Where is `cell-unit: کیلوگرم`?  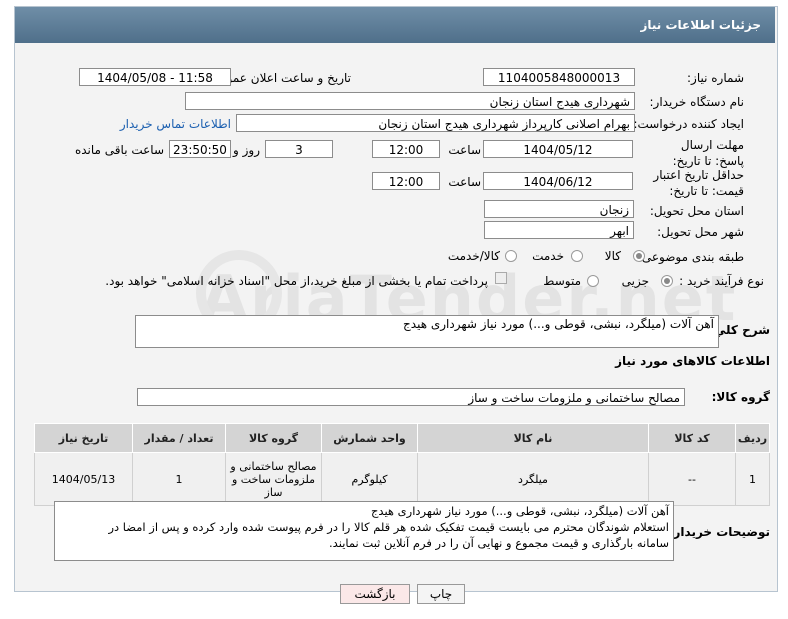
cell-unit: کیلوگرم is located at coordinates (369, 479).